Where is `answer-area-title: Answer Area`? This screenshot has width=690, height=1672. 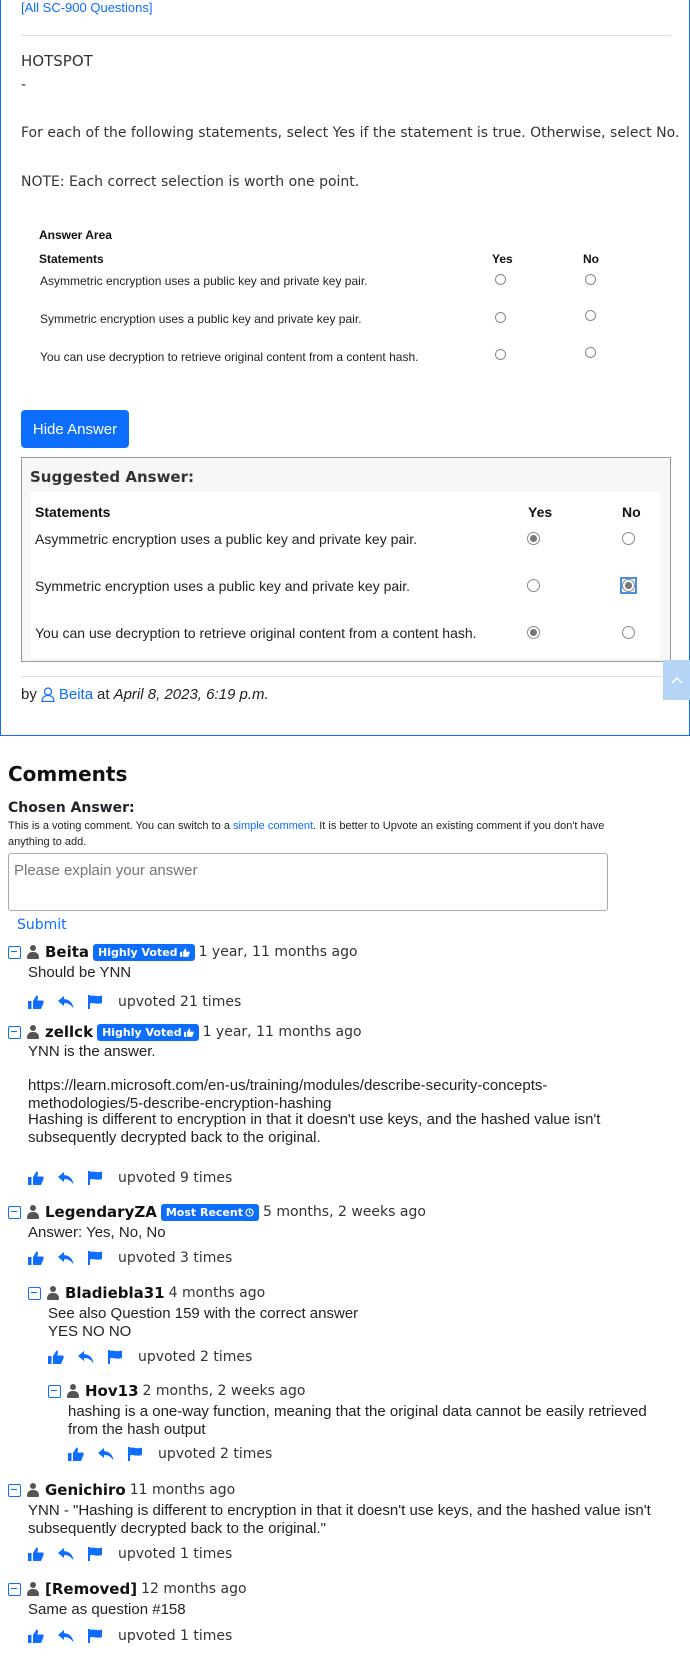
answer-area-title: Answer Area is located at coordinates (75, 235).